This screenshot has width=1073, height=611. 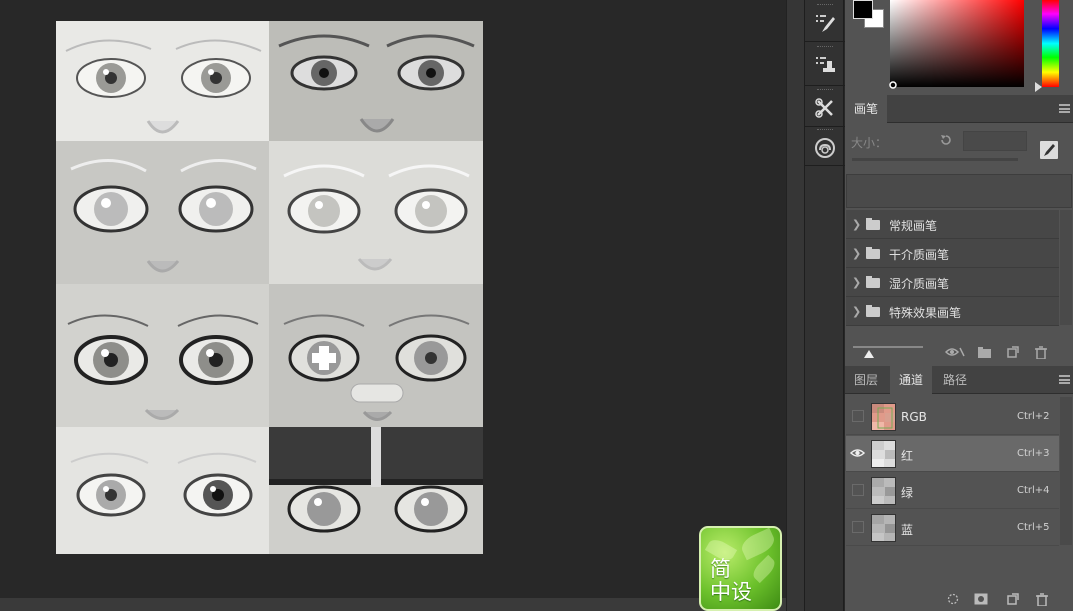 I want to click on channel-name: 红, so click(x=907, y=456).